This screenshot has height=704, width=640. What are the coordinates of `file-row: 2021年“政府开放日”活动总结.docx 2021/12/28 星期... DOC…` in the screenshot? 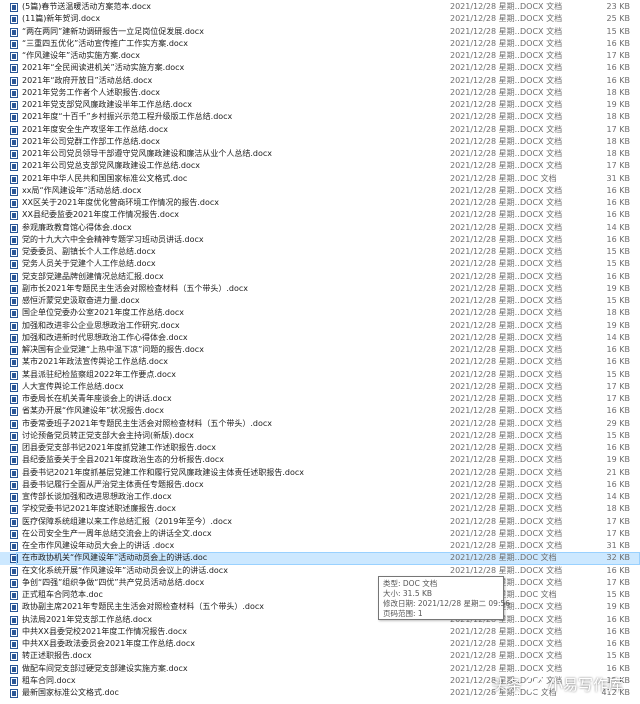 It's located at (320, 81).